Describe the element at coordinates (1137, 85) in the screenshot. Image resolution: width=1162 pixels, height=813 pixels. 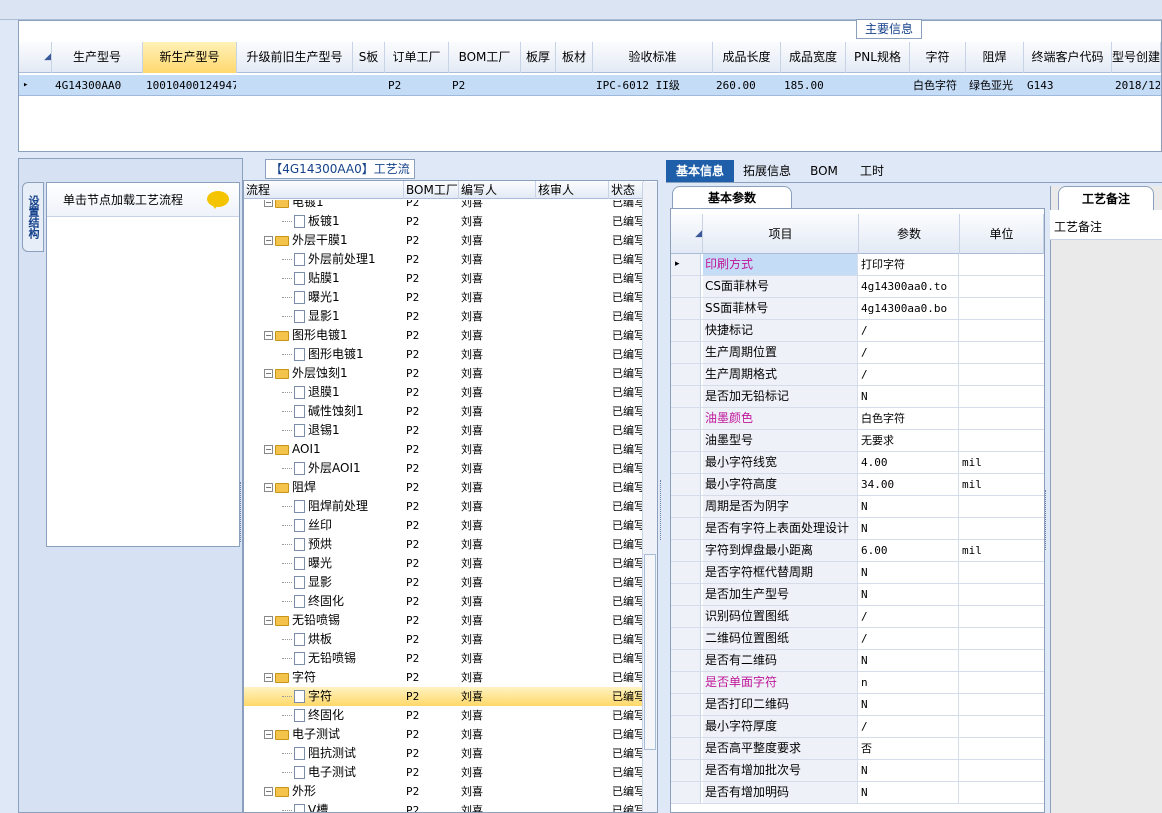
I see `grid-cell: 2018/12/7` at that location.